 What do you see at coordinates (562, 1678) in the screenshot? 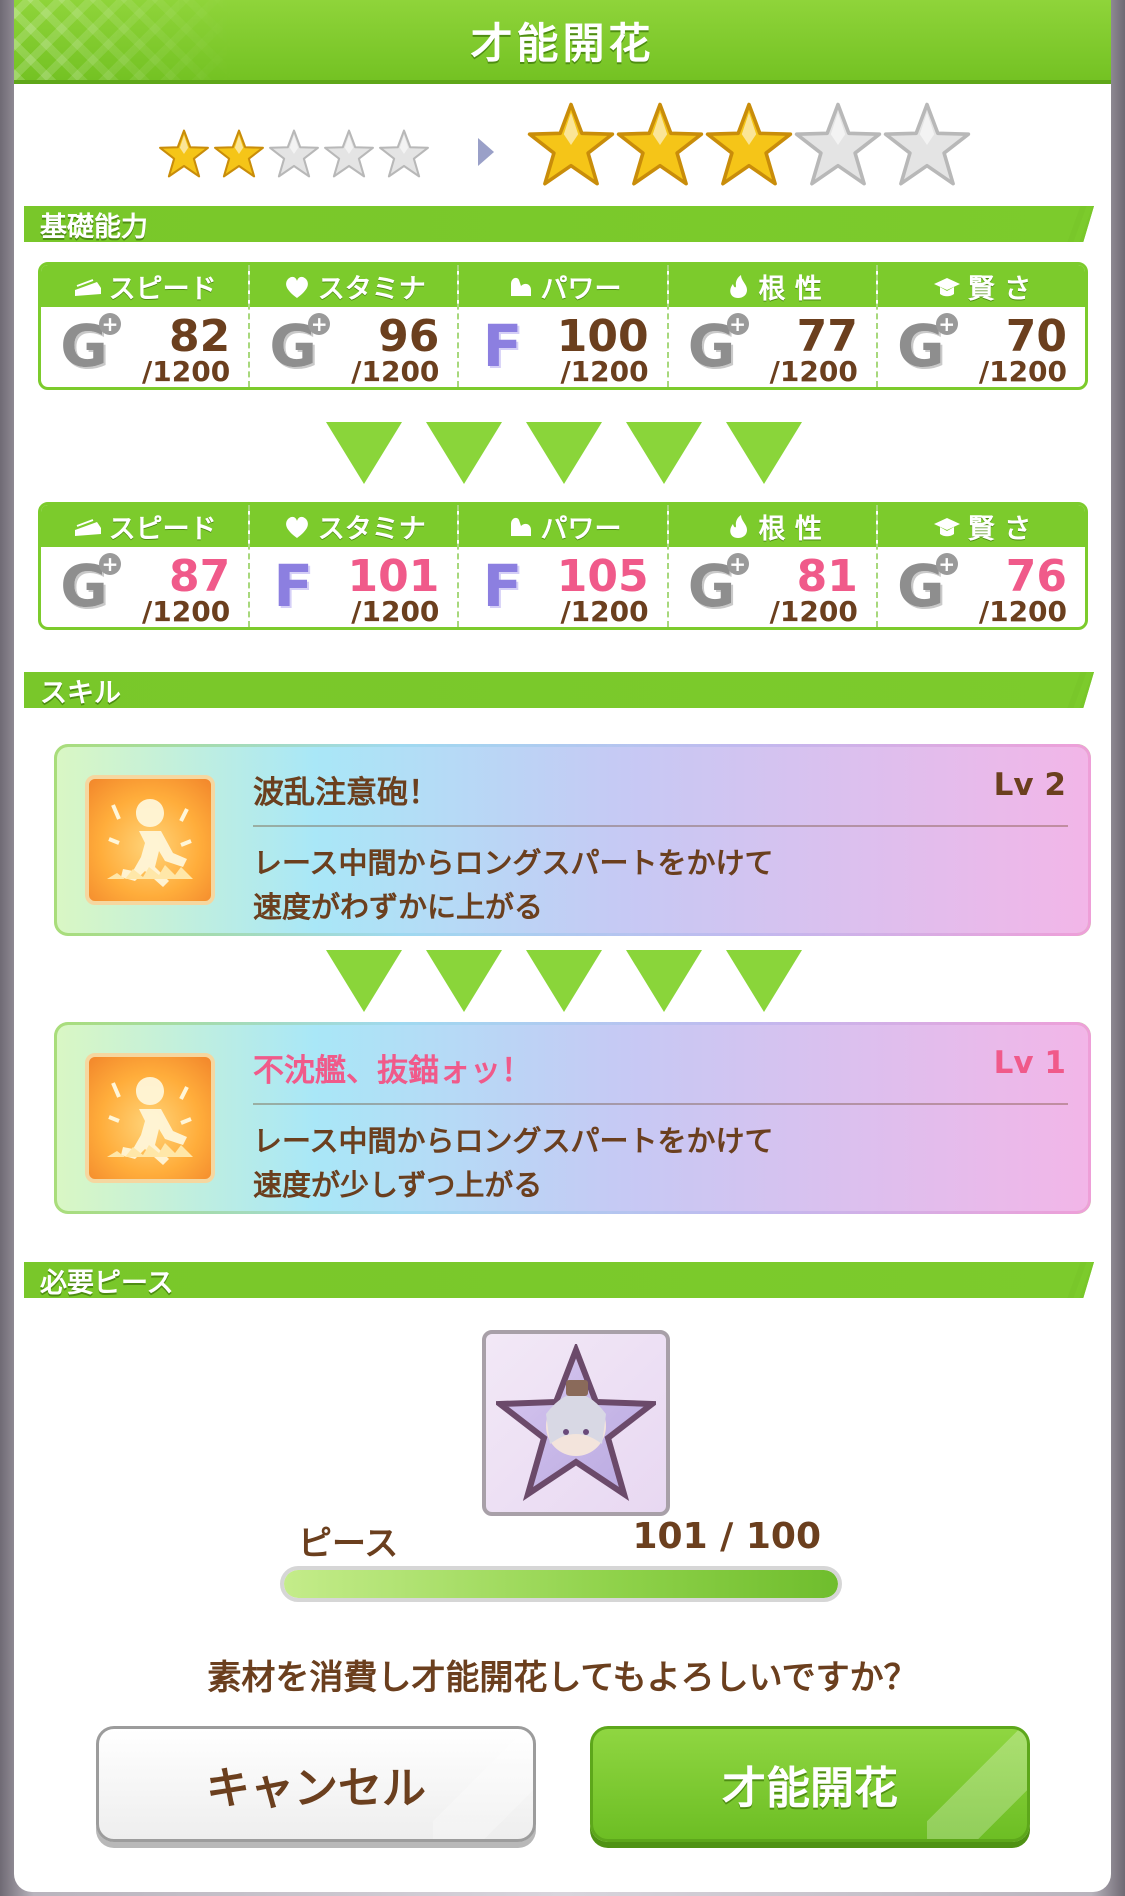
I see `confirm-message: 素材を消費し才能開花してもよろしいですか？` at bounding box center [562, 1678].